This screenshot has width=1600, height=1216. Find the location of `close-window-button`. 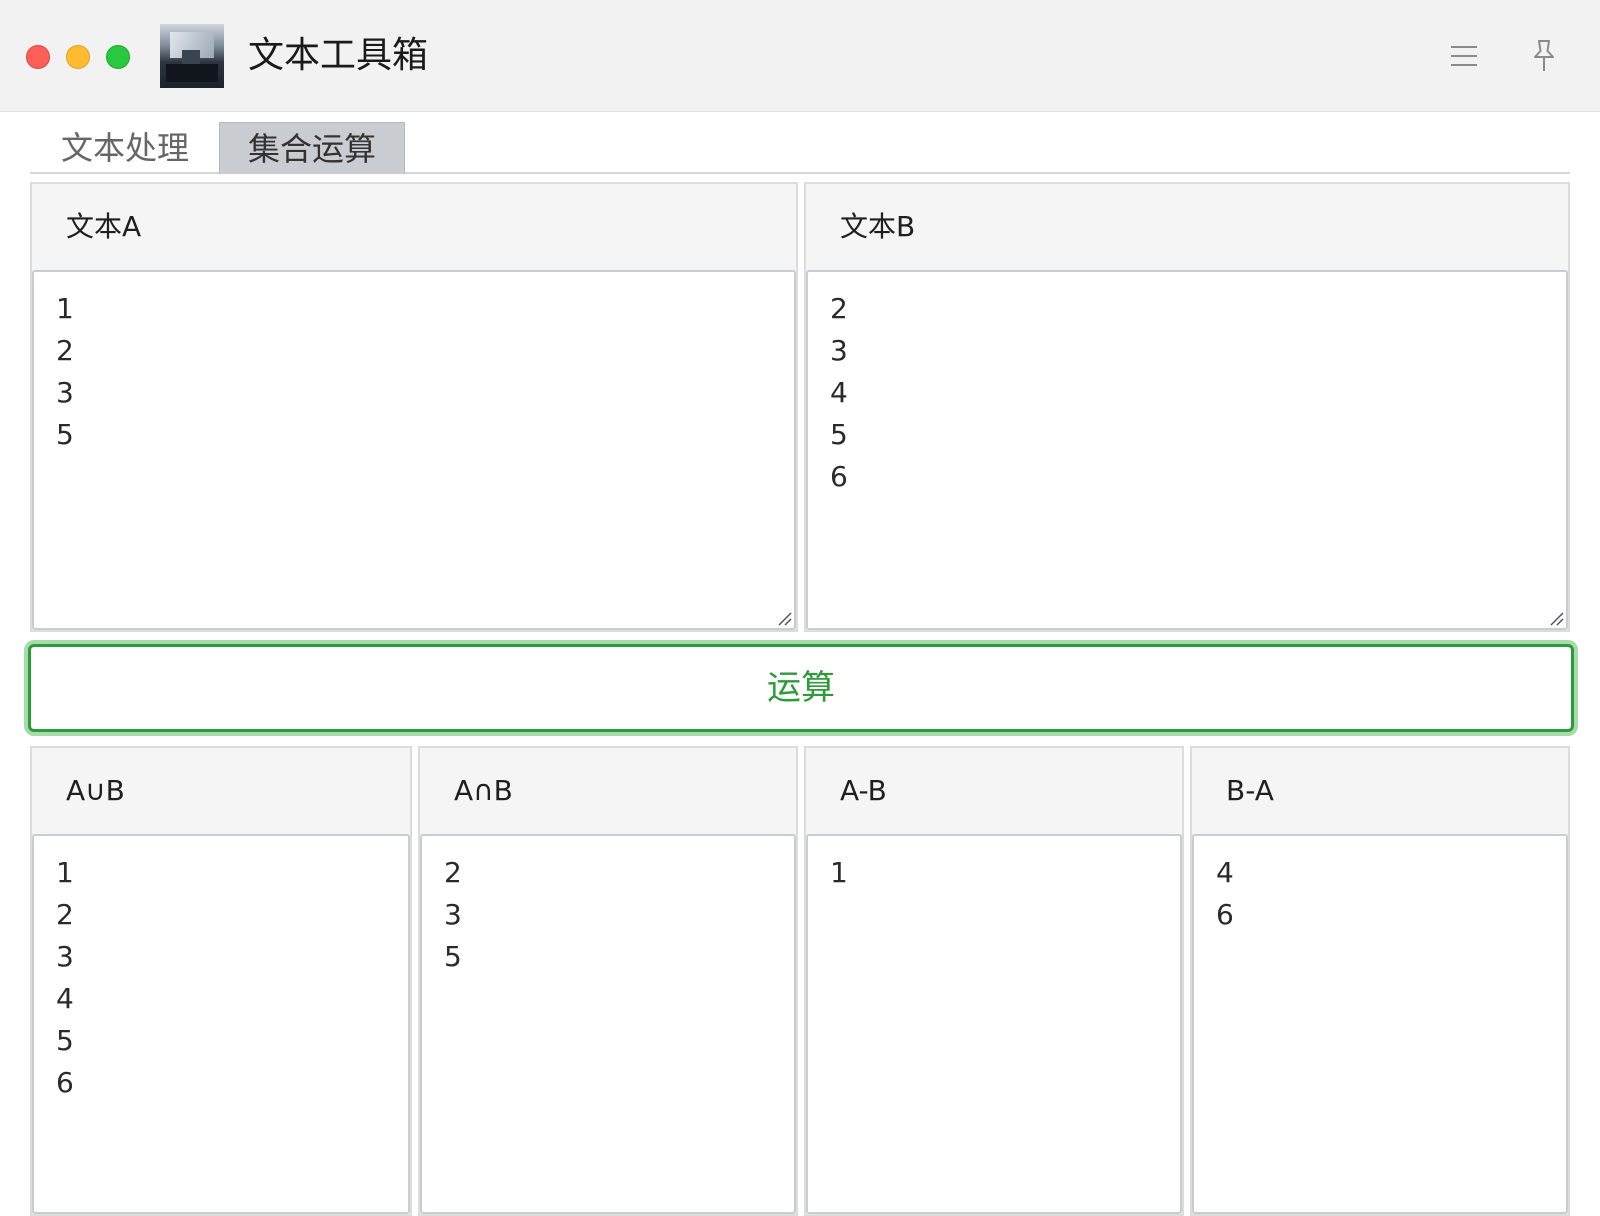

close-window-button is located at coordinates (38, 57).